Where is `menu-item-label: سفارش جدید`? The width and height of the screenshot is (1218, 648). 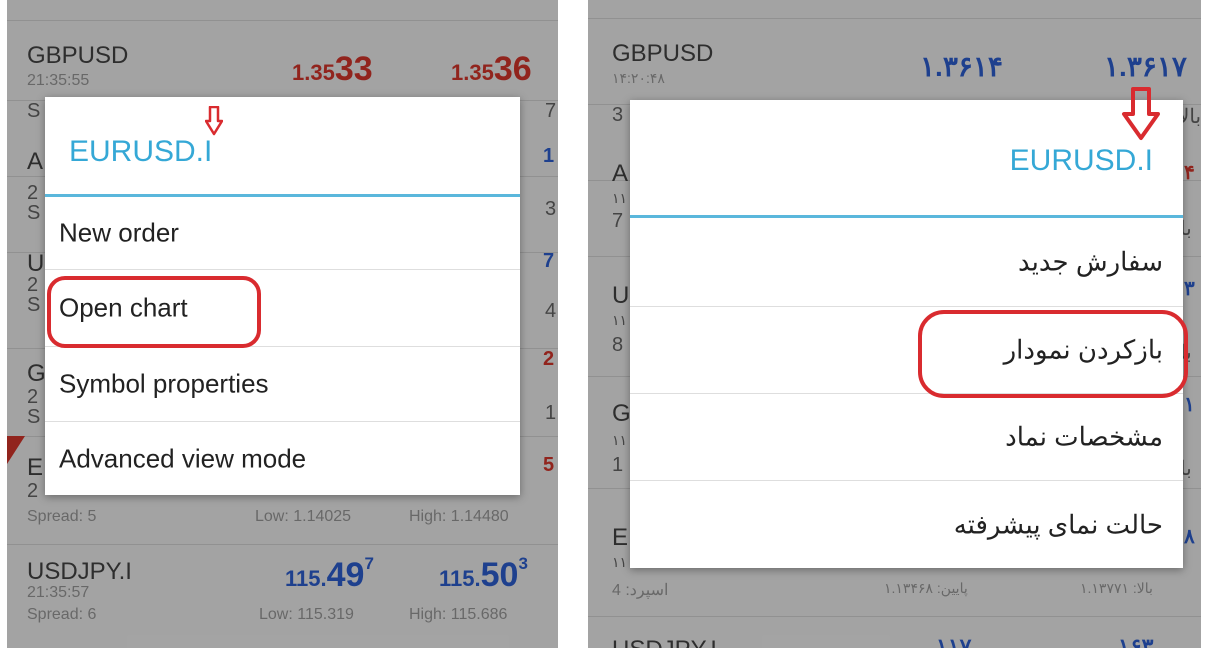 menu-item-label: سفارش جدید is located at coordinates (1090, 261).